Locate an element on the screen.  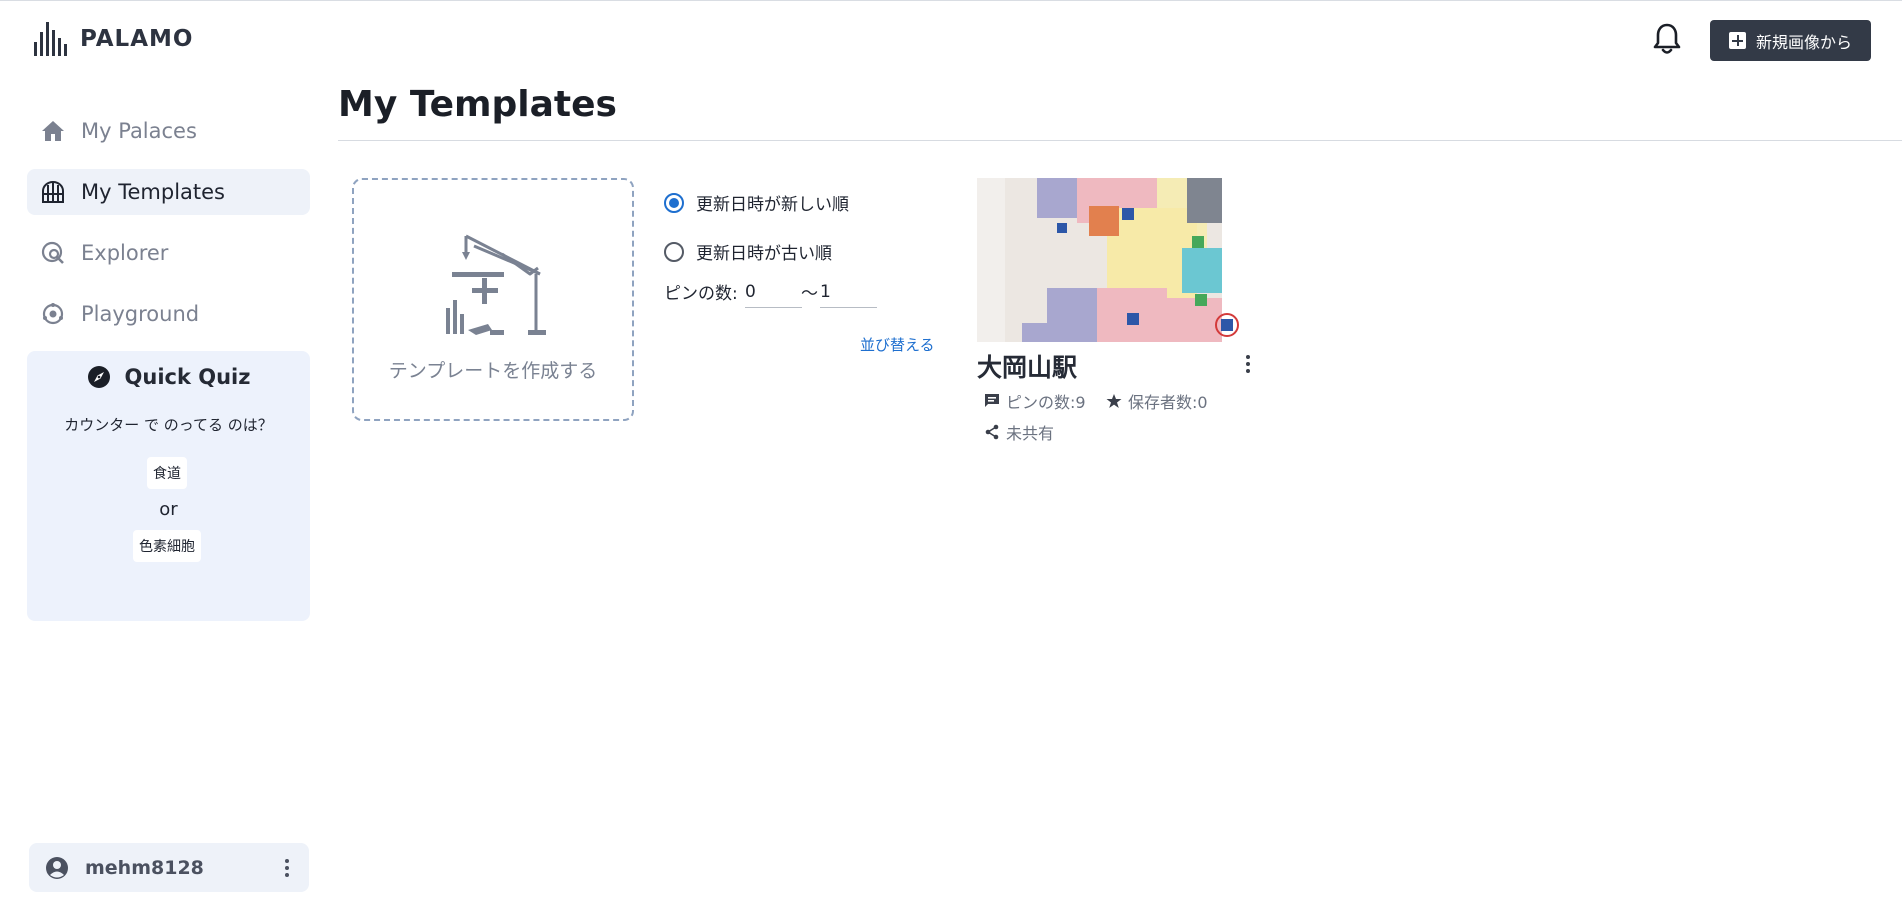
sort-oldest-radio: 更新日時が古い順 is located at coordinates (748, 251).